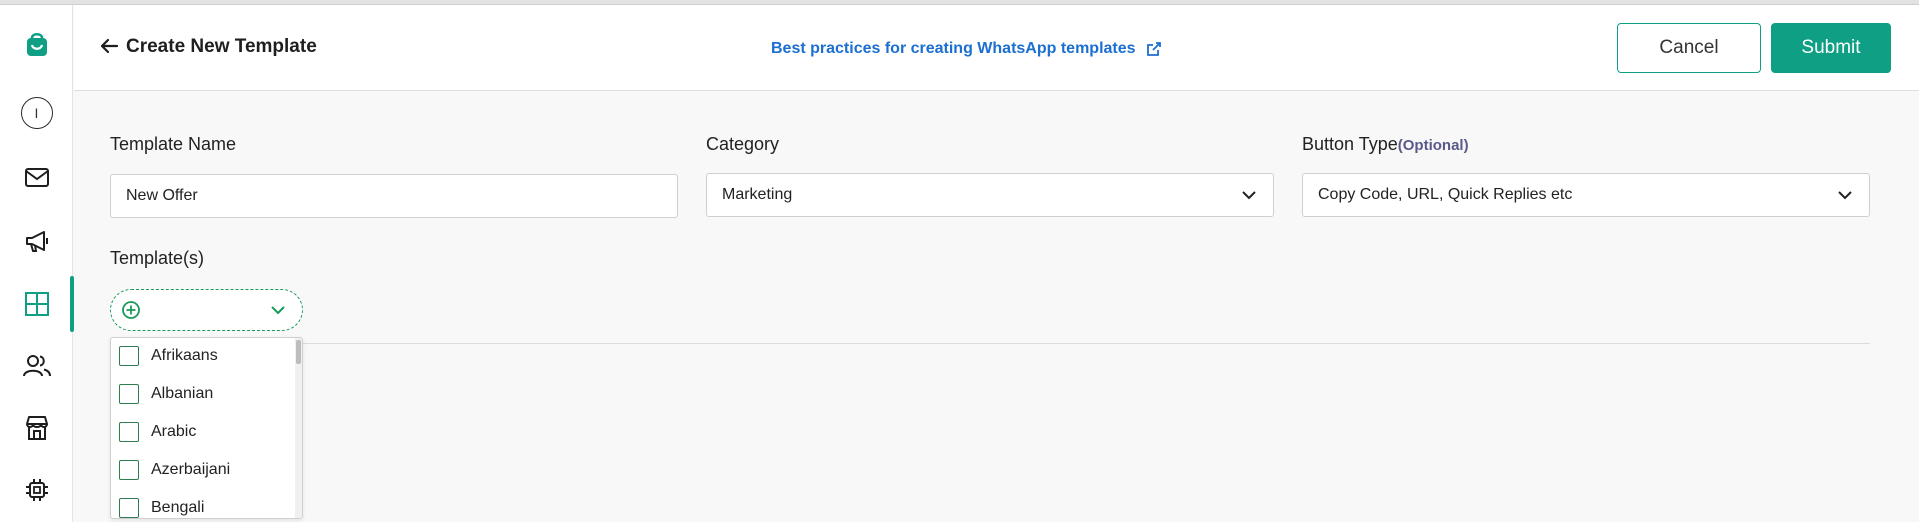 This screenshot has width=1919, height=522. I want to click on button-type-value: Copy Code, URL, Quick Replies etc, so click(1445, 194).